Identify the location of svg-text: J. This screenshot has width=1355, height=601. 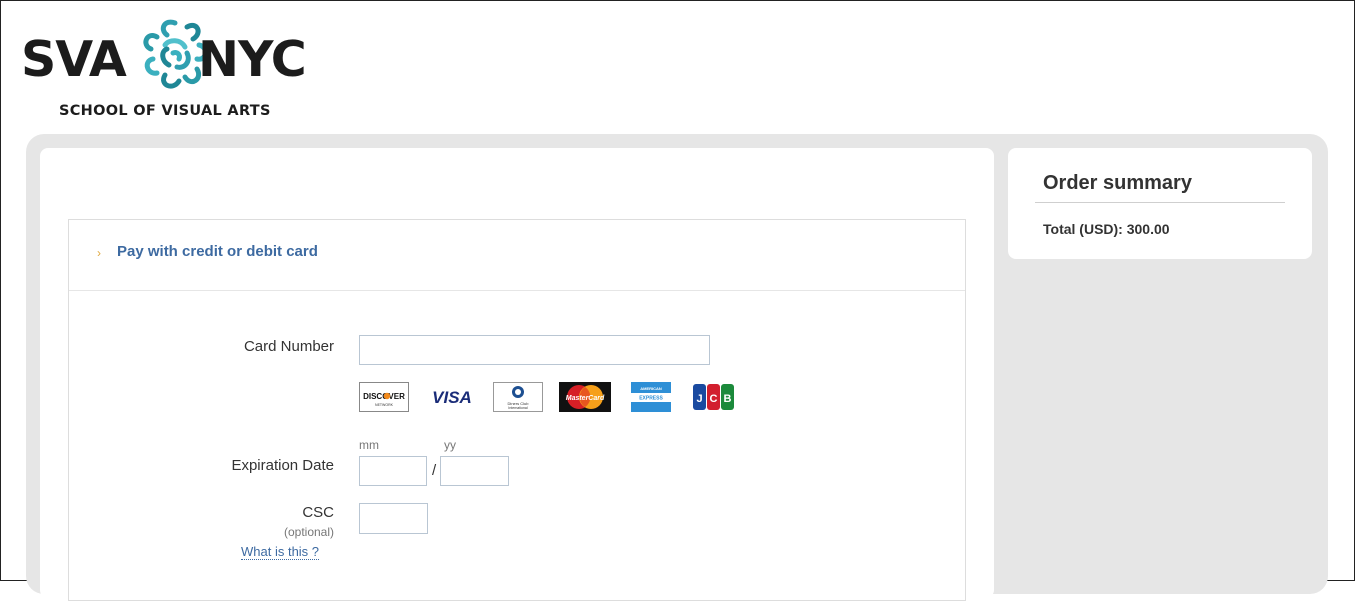
(699, 399).